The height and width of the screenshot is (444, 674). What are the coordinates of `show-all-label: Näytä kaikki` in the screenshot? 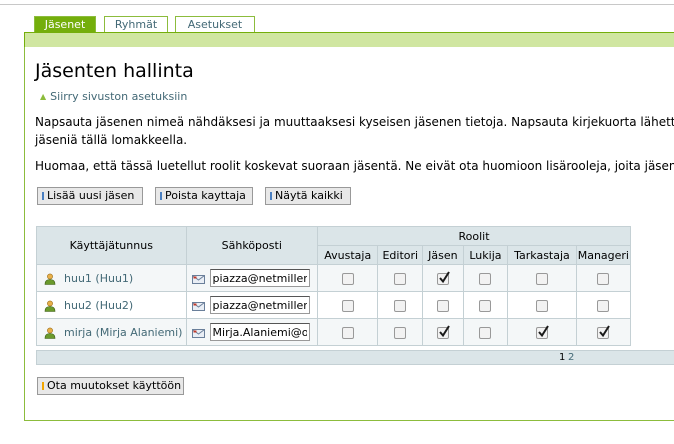 It's located at (309, 195).